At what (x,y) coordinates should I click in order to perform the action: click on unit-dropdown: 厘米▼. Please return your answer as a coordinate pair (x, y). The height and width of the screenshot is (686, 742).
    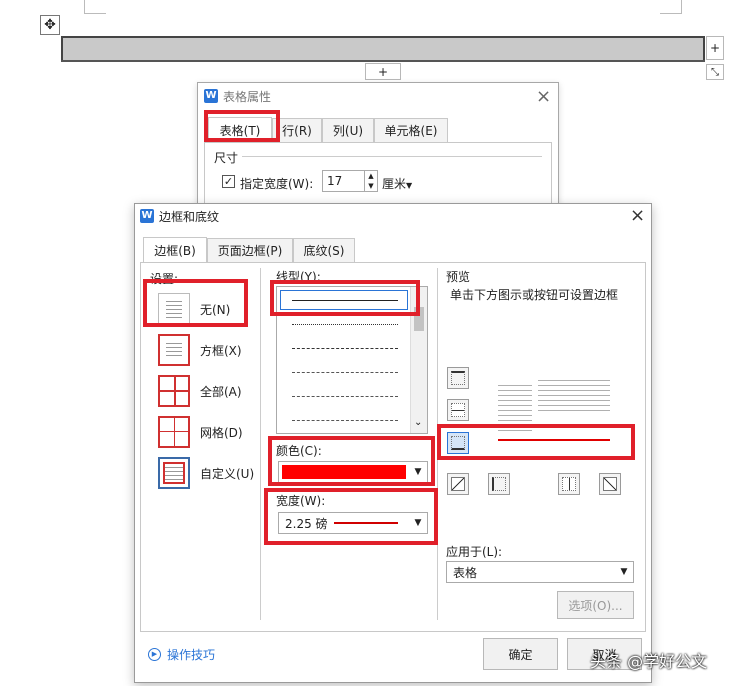
    Looking at the image, I should click on (397, 183).